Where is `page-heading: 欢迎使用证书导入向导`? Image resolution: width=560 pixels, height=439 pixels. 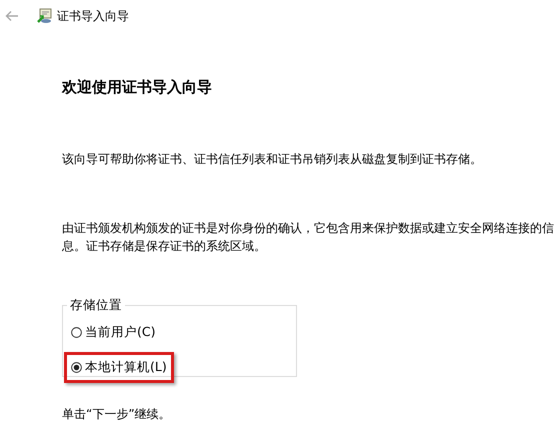 page-heading: 欢迎使用证书导入向导 is located at coordinates (137, 87).